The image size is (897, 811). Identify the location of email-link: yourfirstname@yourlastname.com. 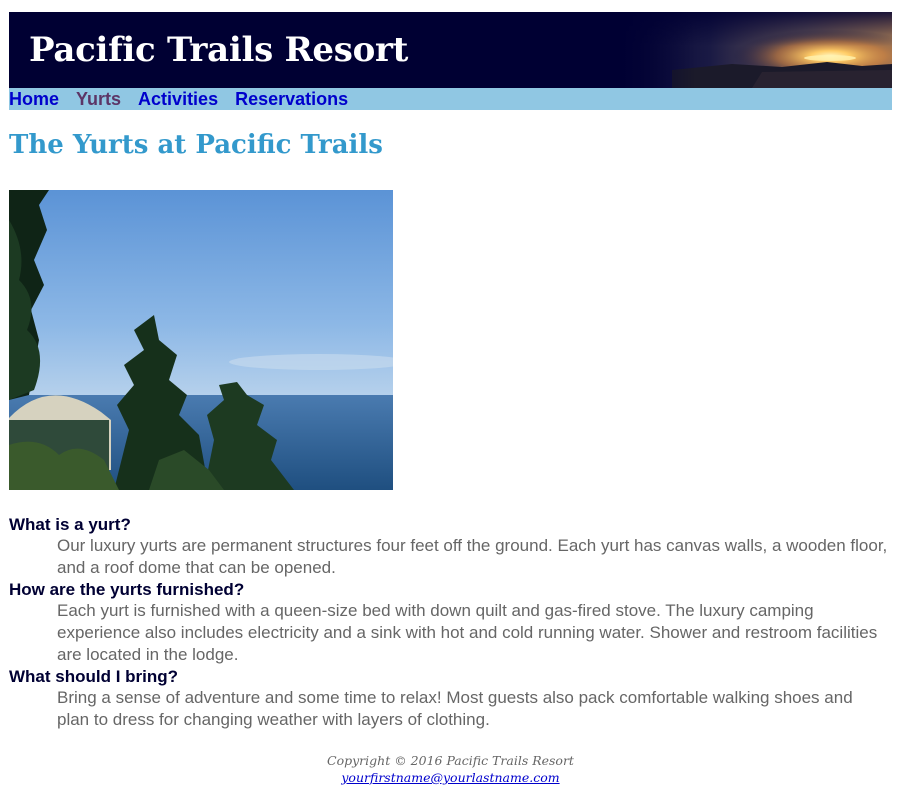
(450, 777).